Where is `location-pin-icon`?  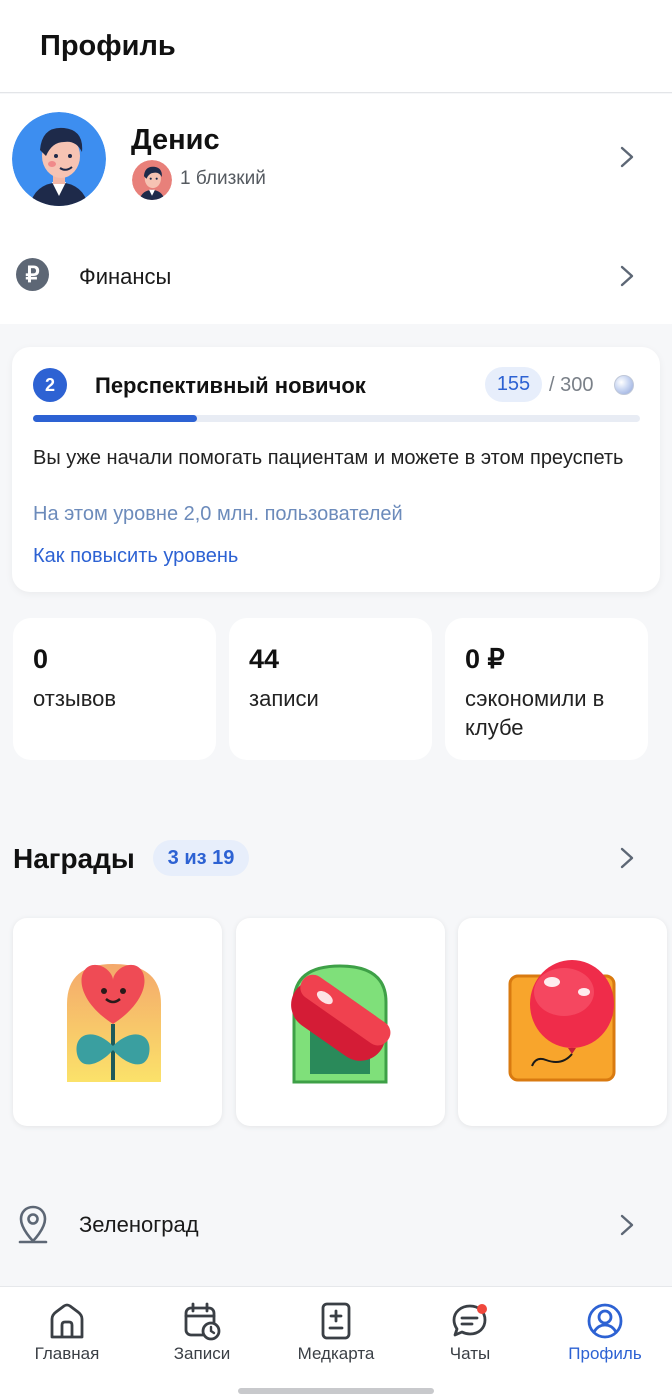 location-pin-icon is located at coordinates (33, 1226).